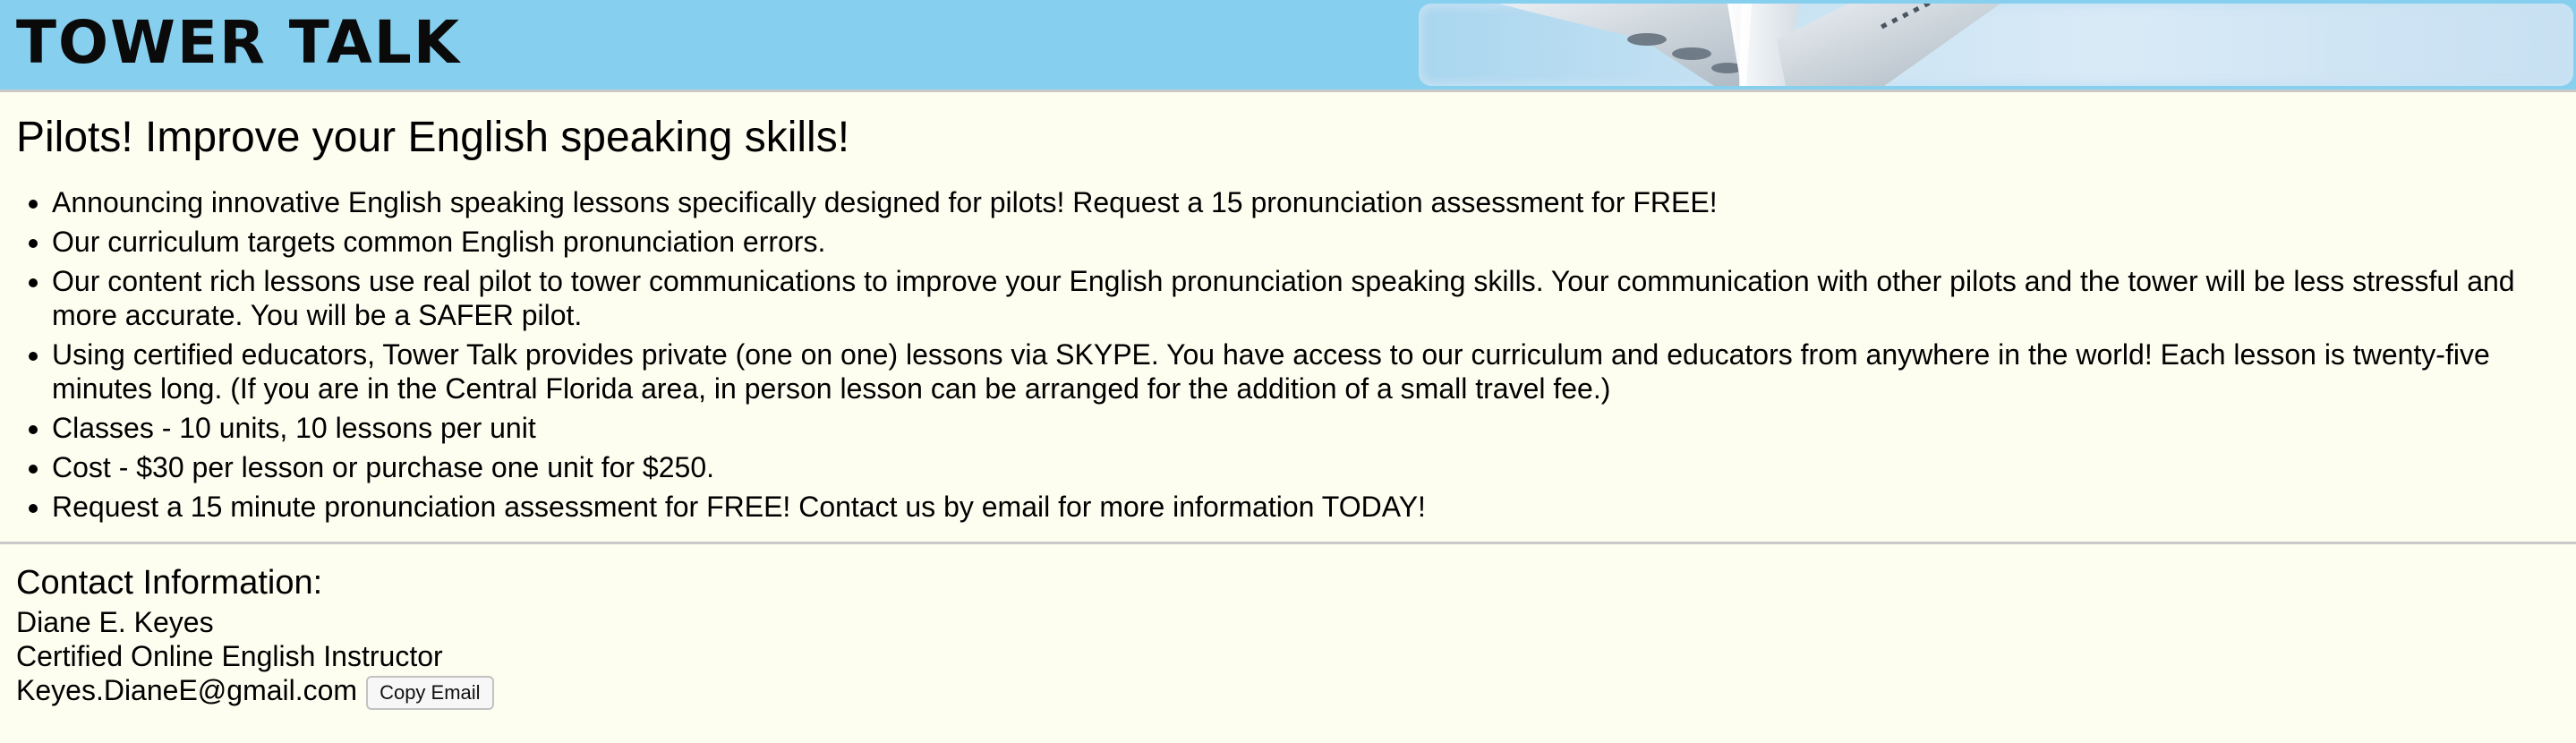 The height and width of the screenshot is (743, 2576). I want to click on site-header: TOWER TALK, so click(1288, 46).